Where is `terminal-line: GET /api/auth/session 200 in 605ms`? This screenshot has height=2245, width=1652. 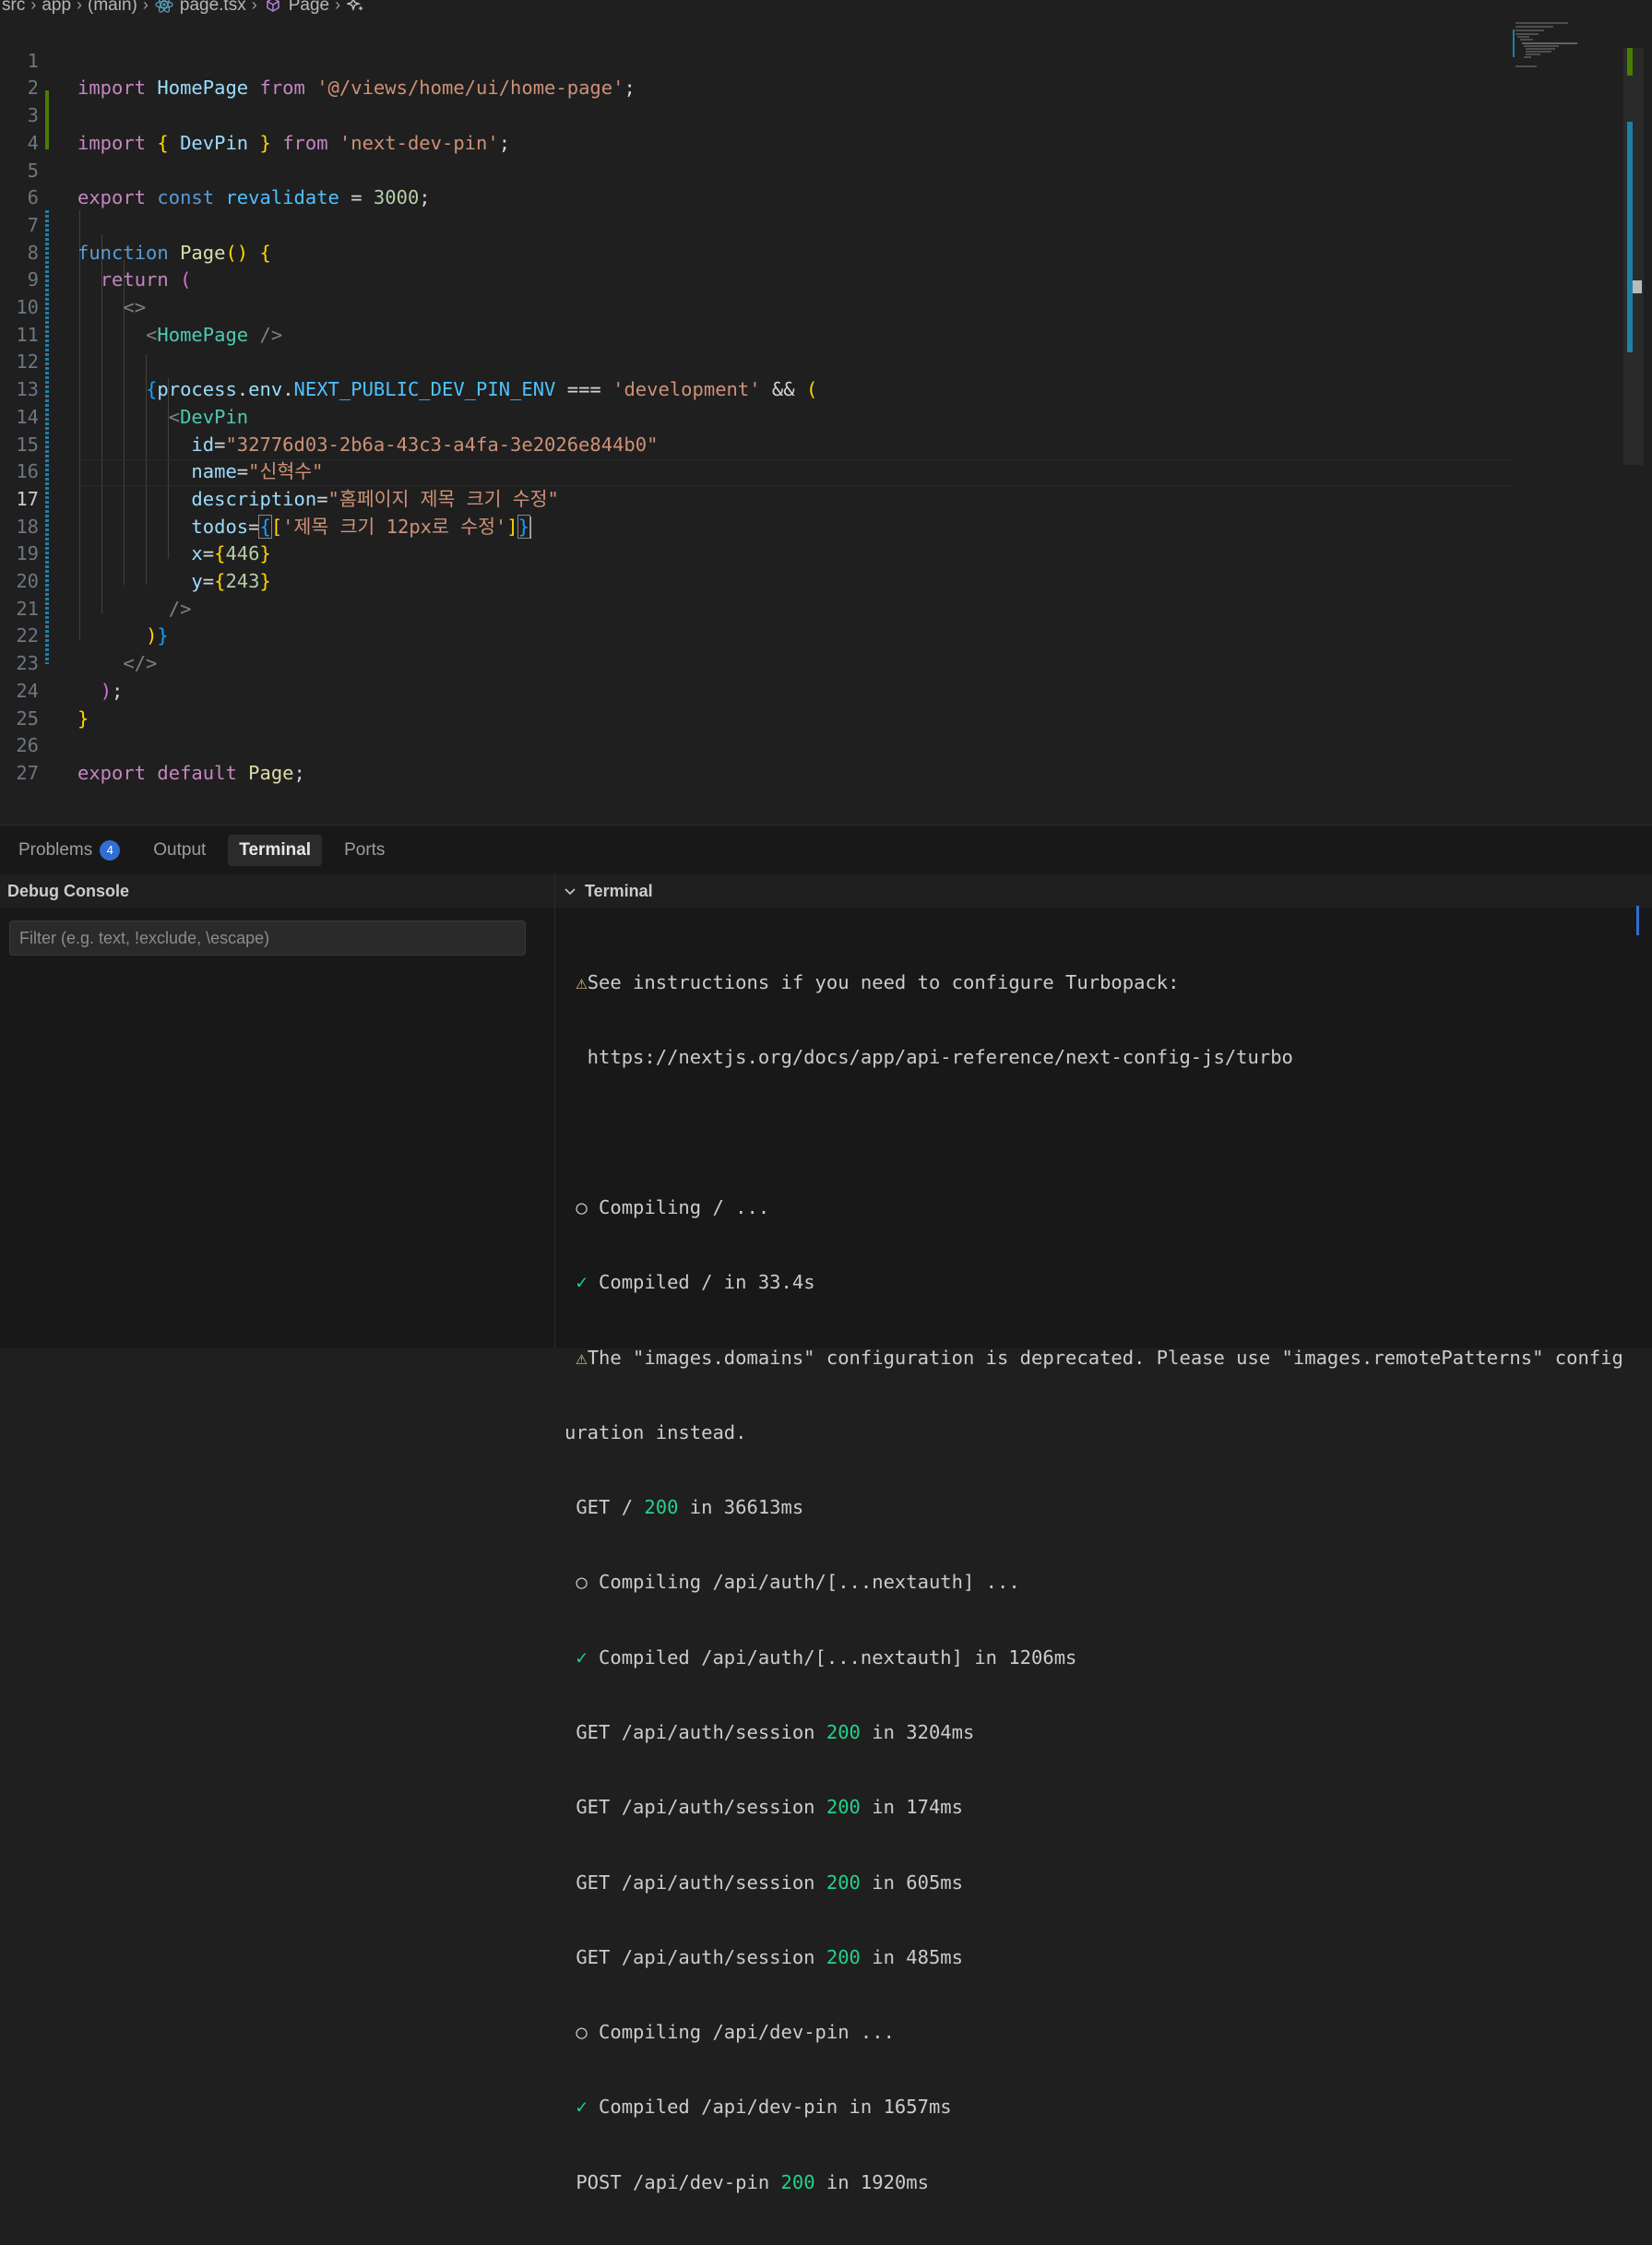 terminal-line: GET /api/auth/session 200 in 605ms is located at coordinates (769, 1883).